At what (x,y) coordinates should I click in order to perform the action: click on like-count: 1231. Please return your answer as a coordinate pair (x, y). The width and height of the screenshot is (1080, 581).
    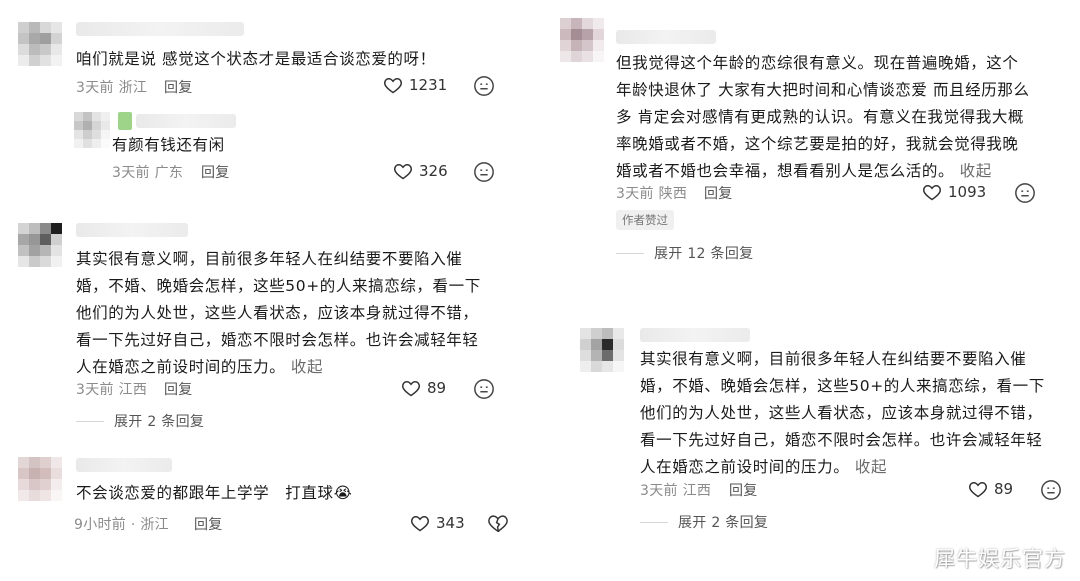
    Looking at the image, I should click on (428, 85).